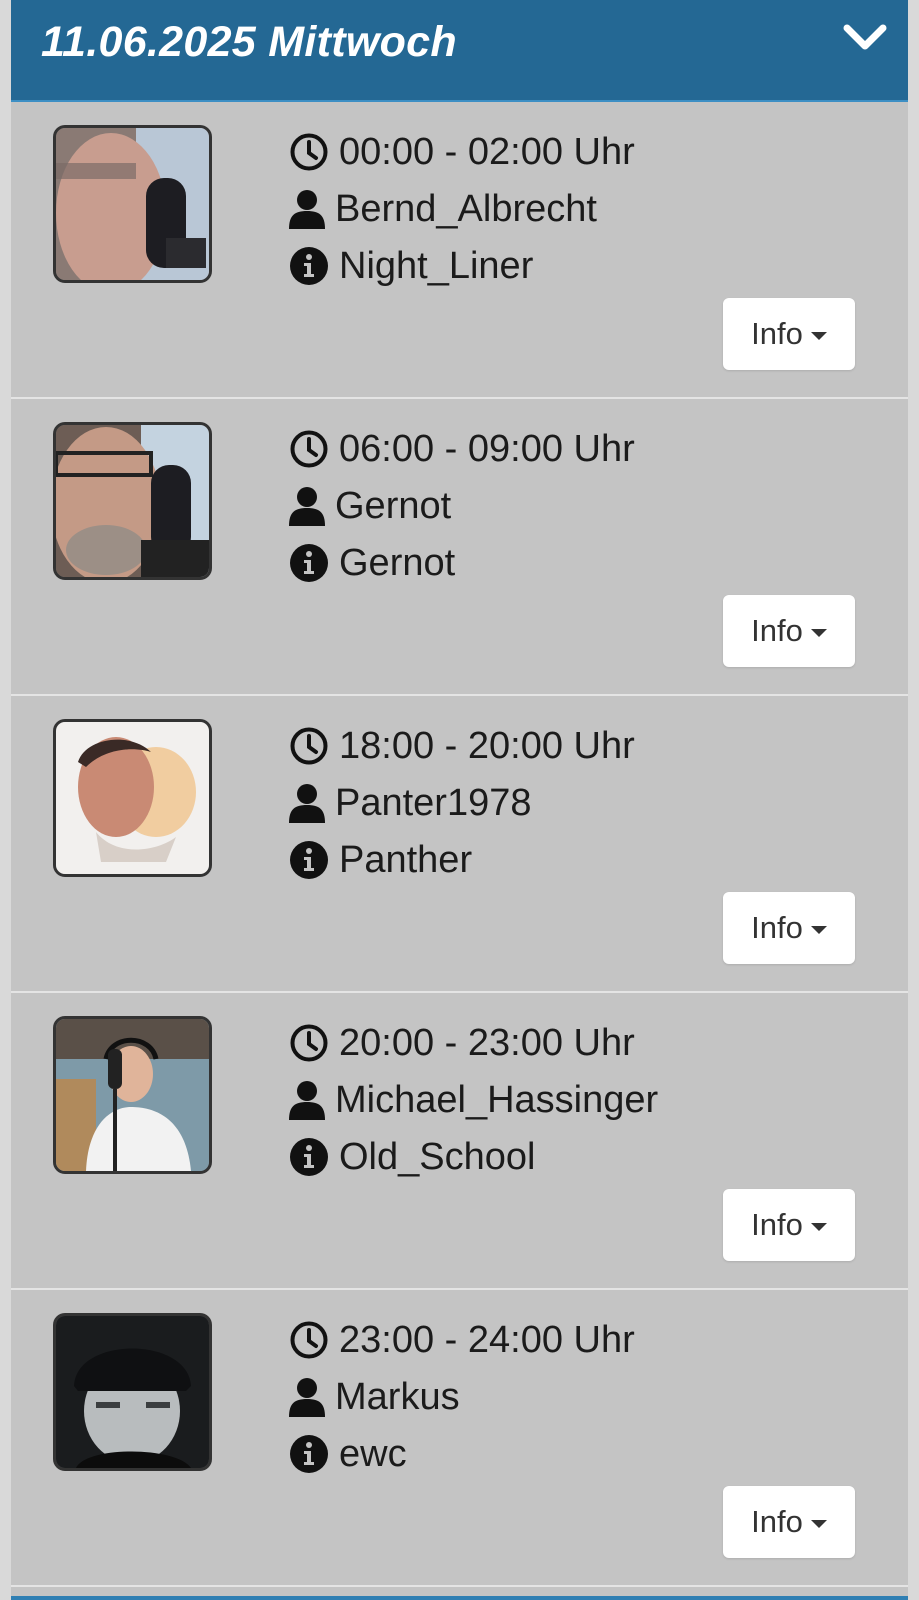 The width and height of the screenshot is (919, 1600). Describe the element at coordinates (466, 208) in the screenshot. I see `host-name: Bernd_Albrecht` at that location.